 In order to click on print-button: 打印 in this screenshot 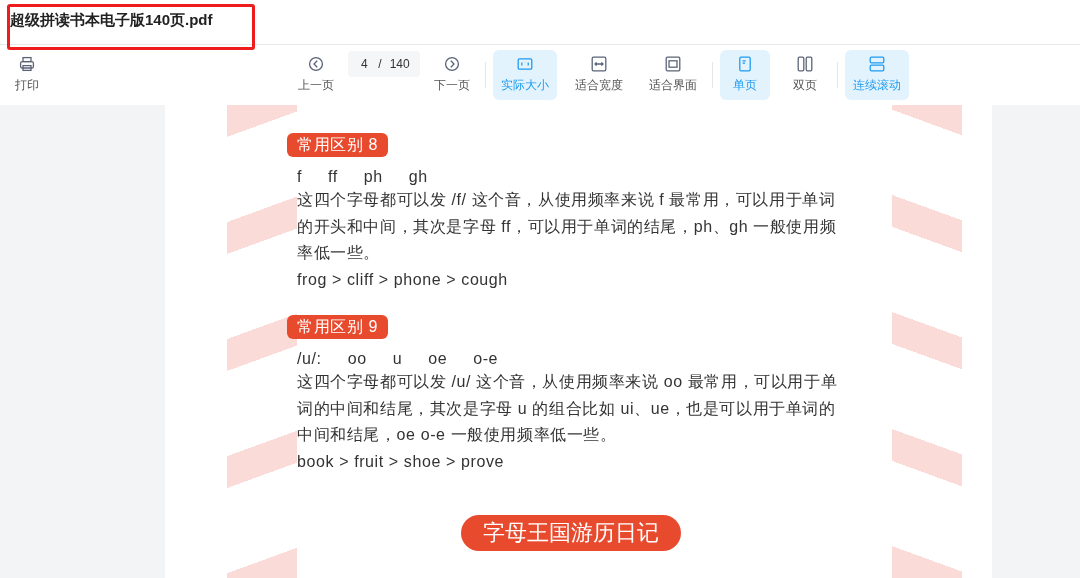, I will do `click(27, 75)`.